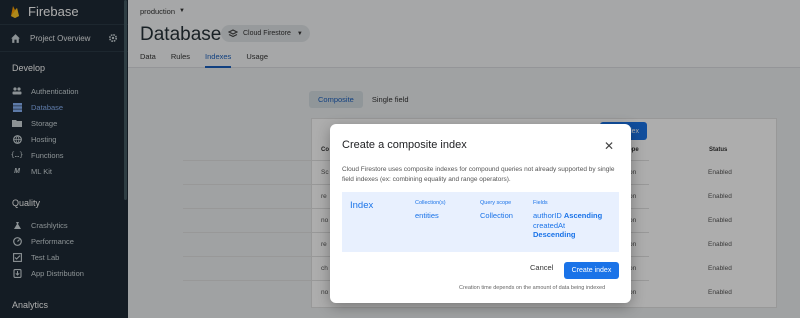 The height and width of the screenshot is (318, 800). Describe the element at coordinates (591, 270) in the screenshot. I see `create-index-button: Create index` at that location.